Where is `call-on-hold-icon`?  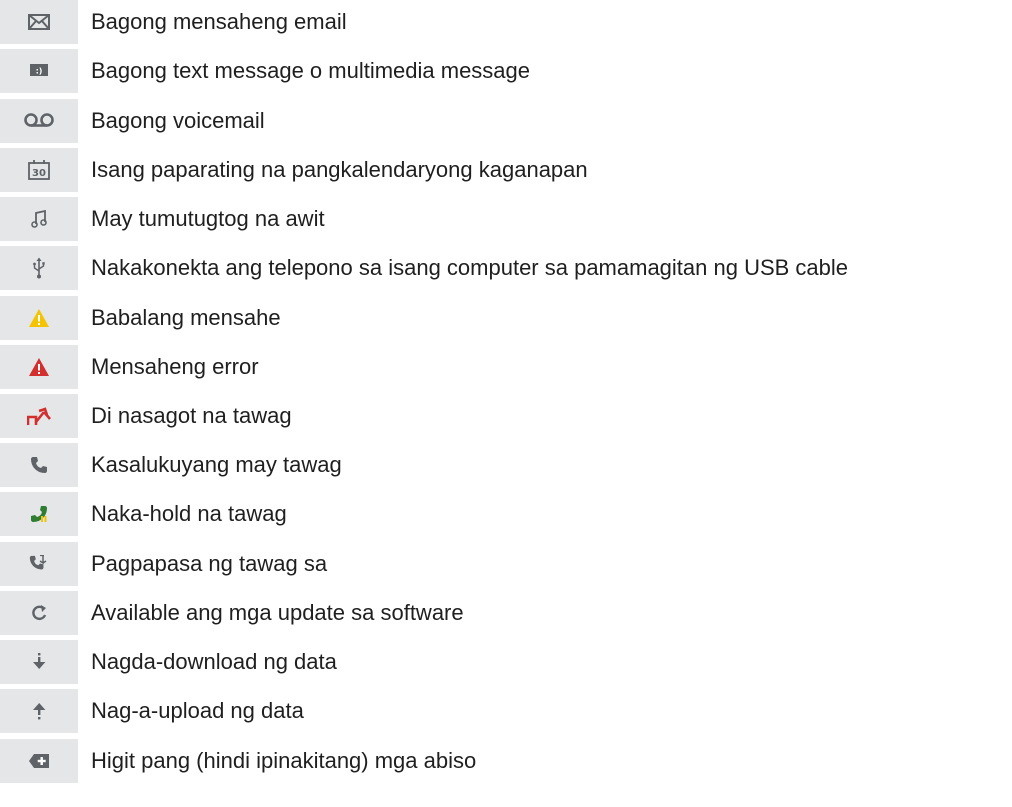
call-on-hold-icon is located at coordinates (39, 514).